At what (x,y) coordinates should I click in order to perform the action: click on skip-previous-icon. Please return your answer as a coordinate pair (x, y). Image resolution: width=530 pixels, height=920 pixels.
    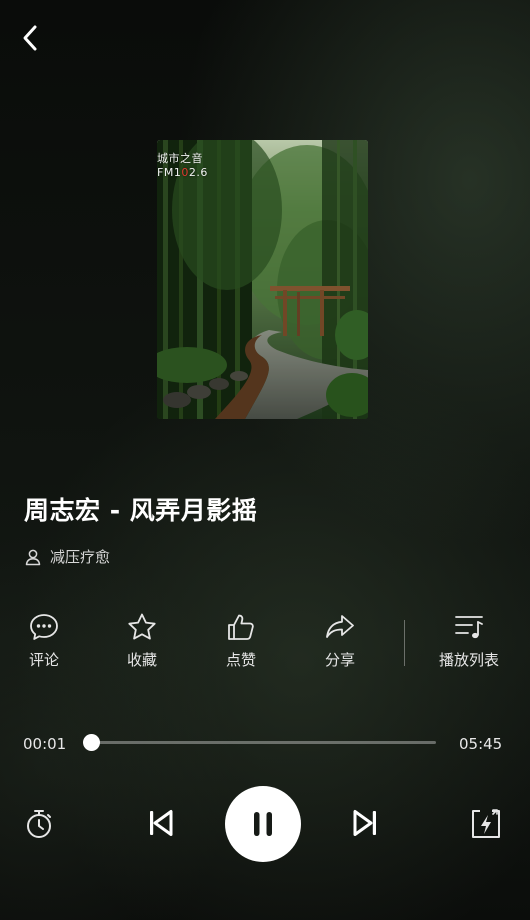
    Looking at the image, I should click on (161, 823).